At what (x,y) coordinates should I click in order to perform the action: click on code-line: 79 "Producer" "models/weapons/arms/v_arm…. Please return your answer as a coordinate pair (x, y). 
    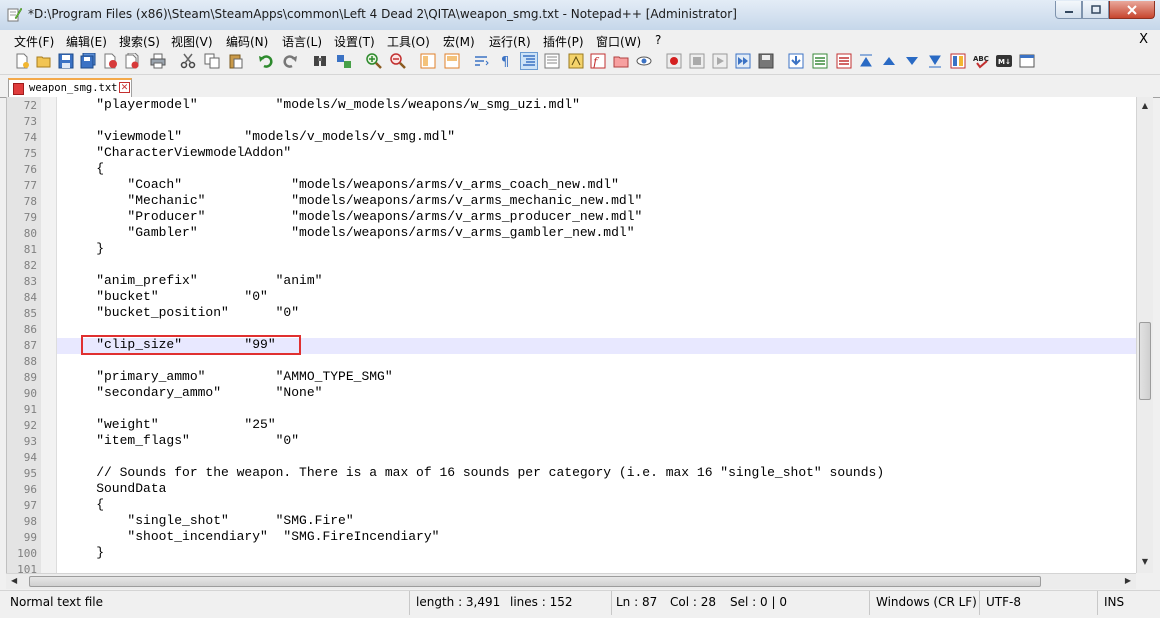
    Looking at the image, I should click on (572, 217).